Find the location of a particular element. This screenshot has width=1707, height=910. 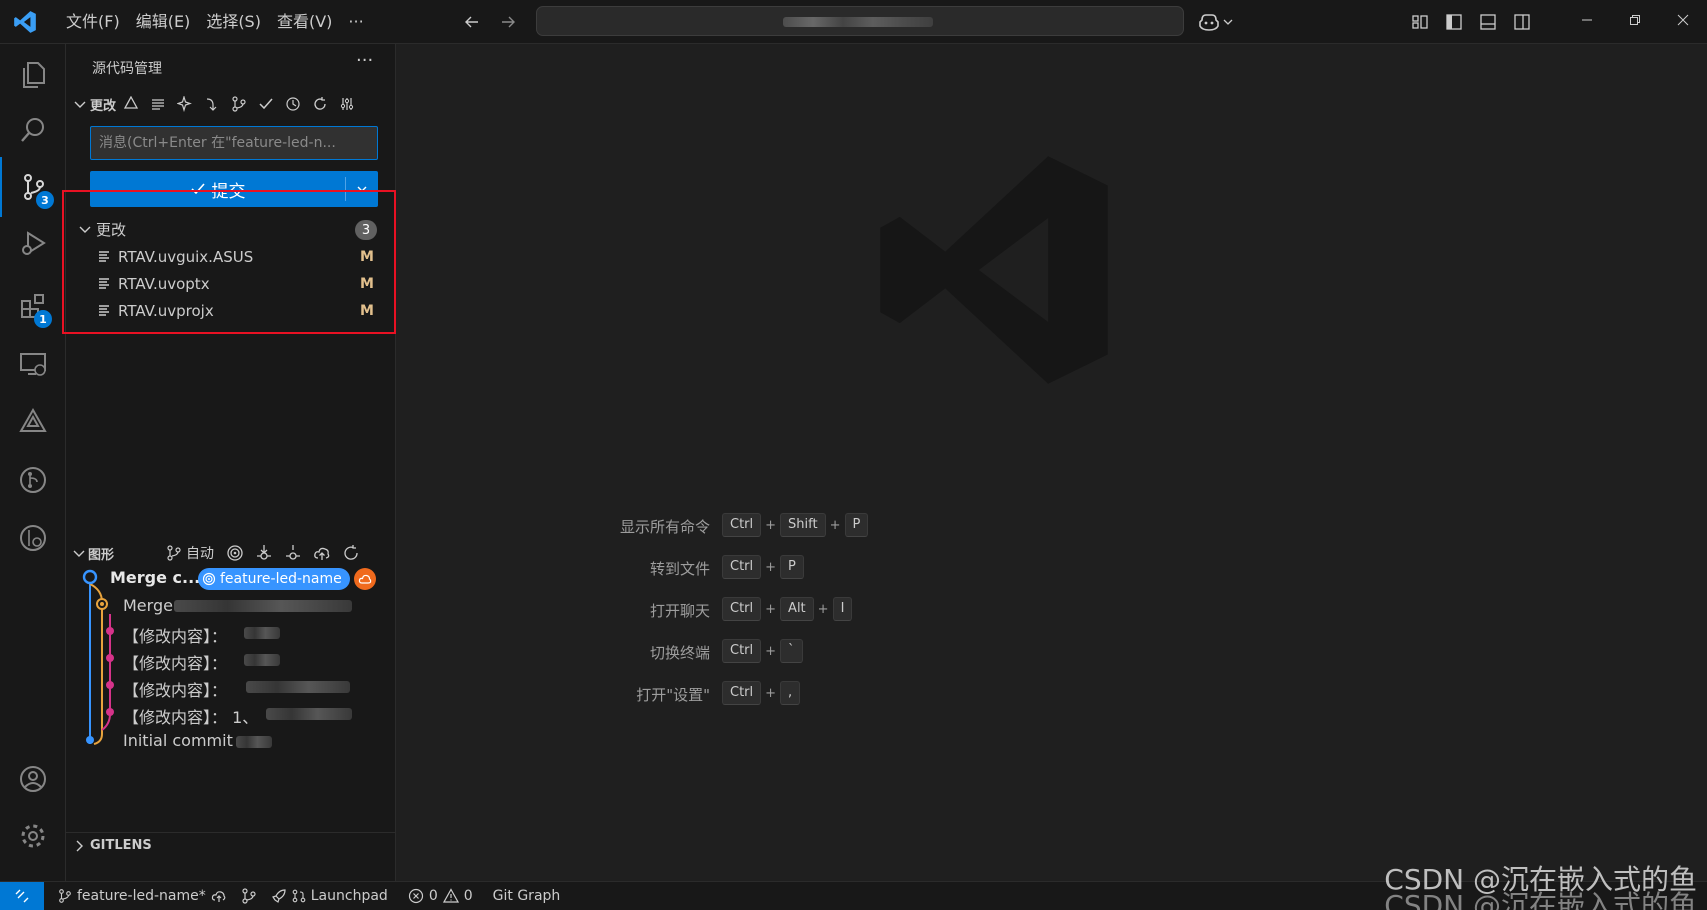

menu-more: ··· is located at coordinates (355, 22).